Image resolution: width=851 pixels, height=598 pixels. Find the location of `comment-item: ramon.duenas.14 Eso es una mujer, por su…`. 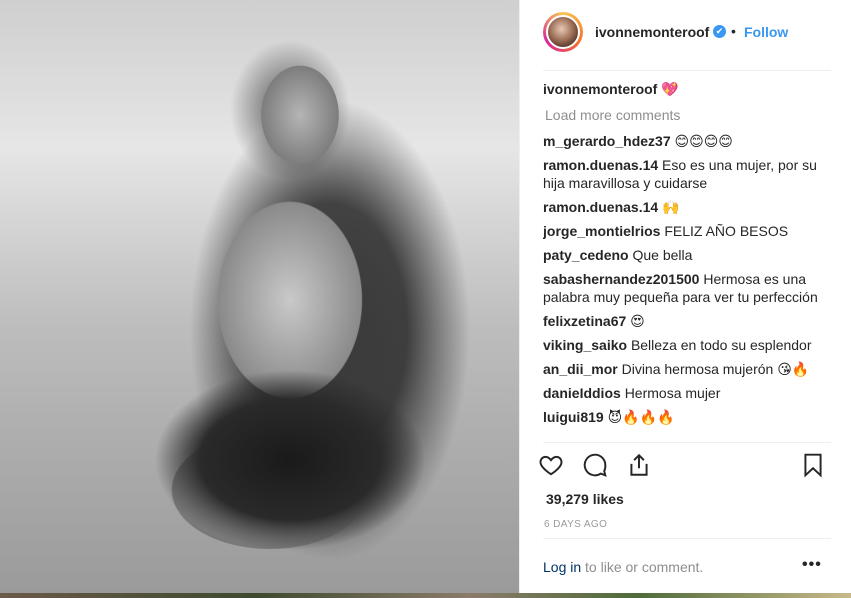

comment-item: ramon.duenas.14 Eso es una mujer, por su… is located at coordinates (689, 174).